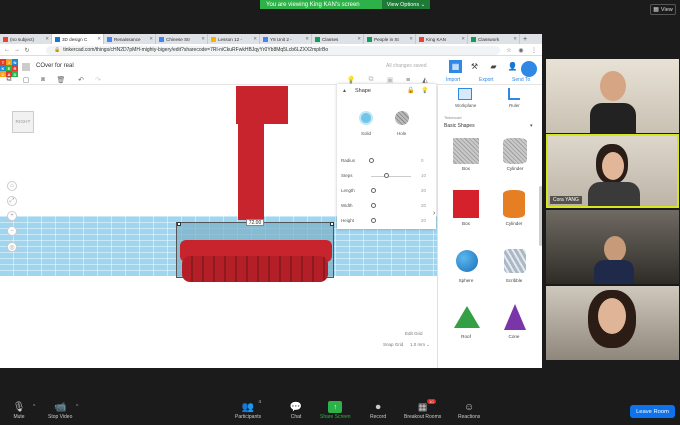  I want to click on cylinder-shape, so click(514, 204).